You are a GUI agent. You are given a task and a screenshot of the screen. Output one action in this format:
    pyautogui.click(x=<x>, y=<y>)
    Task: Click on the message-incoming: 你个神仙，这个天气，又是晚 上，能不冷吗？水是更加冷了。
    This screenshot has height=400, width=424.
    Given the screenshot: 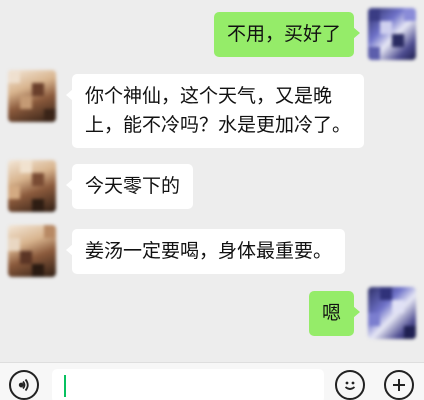 What is the action you would take?
    pyautogui.click(x=215, y=111)
    